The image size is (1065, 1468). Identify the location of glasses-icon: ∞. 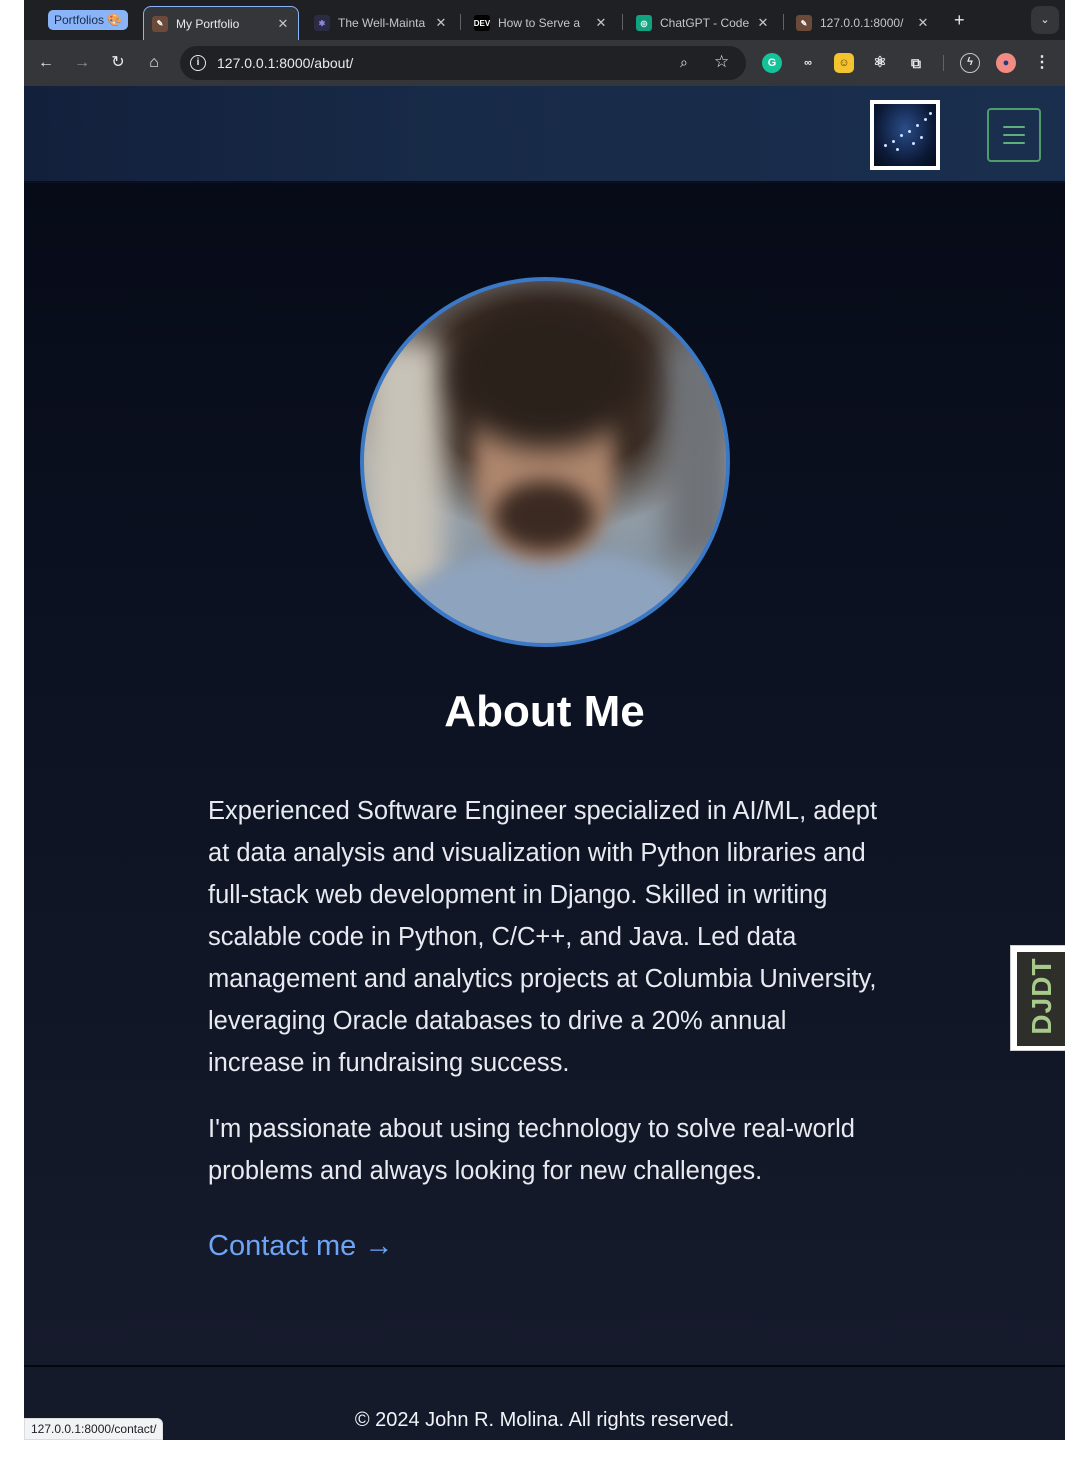
(808, 63).